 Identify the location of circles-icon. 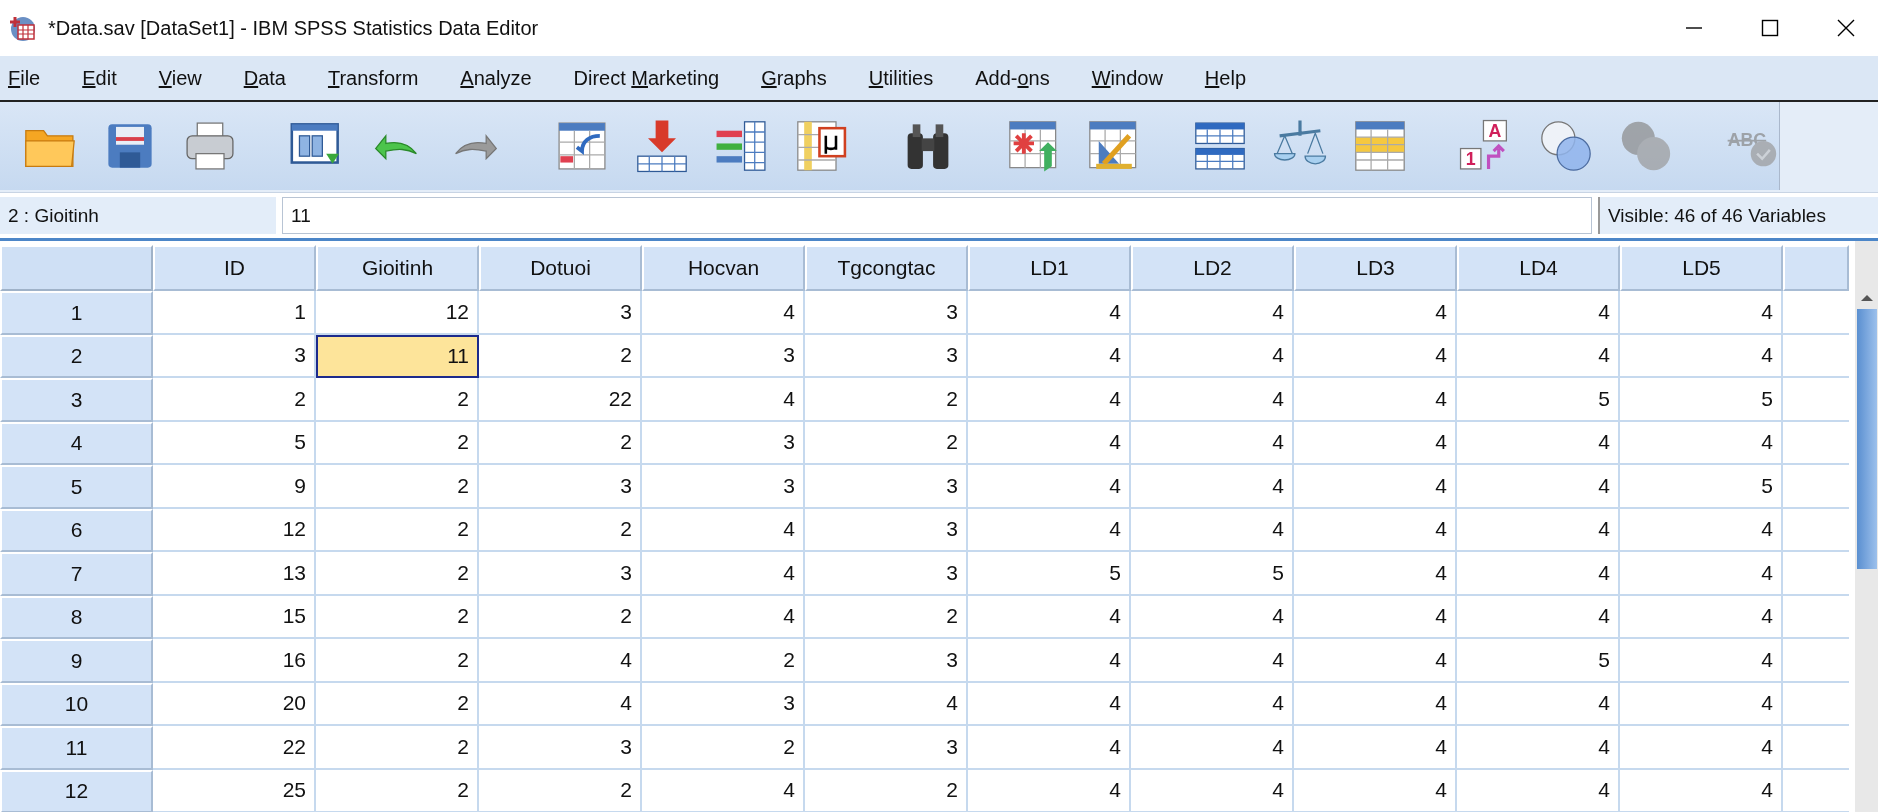
(1566, 146).